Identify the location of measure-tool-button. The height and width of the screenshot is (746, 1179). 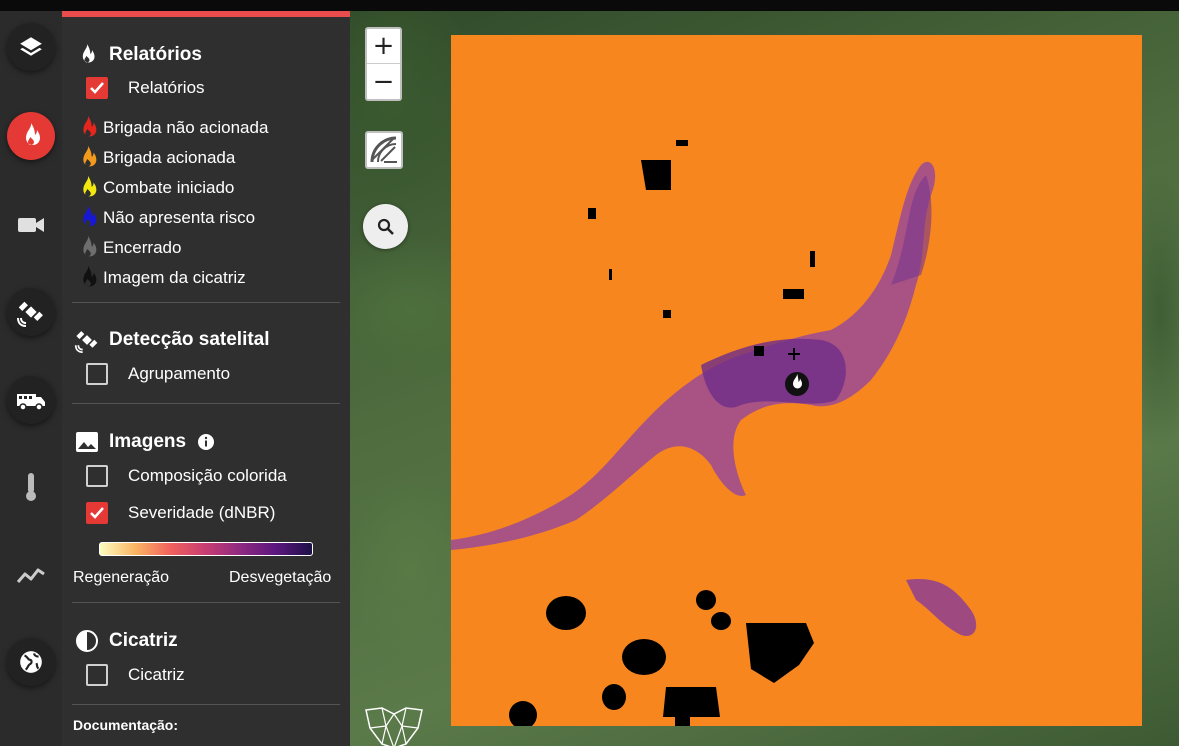
(384, 150).